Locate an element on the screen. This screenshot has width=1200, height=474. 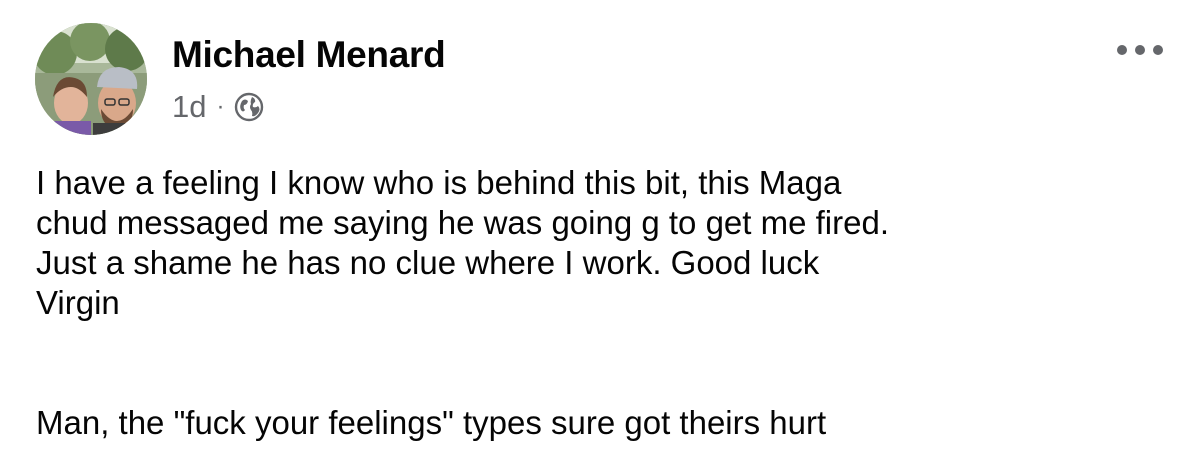
more-options-icon is located at coordinates (1140, 50).